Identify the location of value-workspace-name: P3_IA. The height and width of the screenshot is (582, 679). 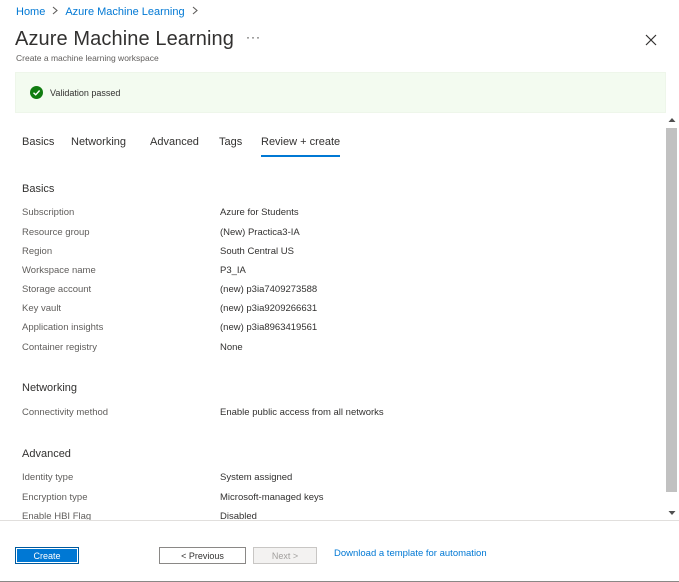
(233, 270).